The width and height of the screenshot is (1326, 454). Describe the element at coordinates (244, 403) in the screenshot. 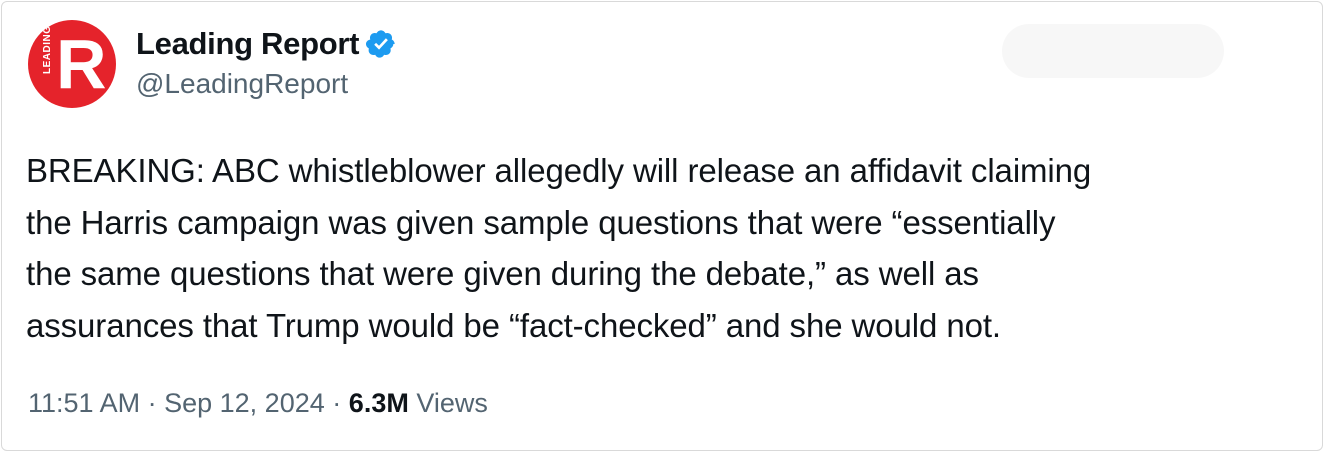

I see `tweet-date: Sep 12, 2024` at that location.